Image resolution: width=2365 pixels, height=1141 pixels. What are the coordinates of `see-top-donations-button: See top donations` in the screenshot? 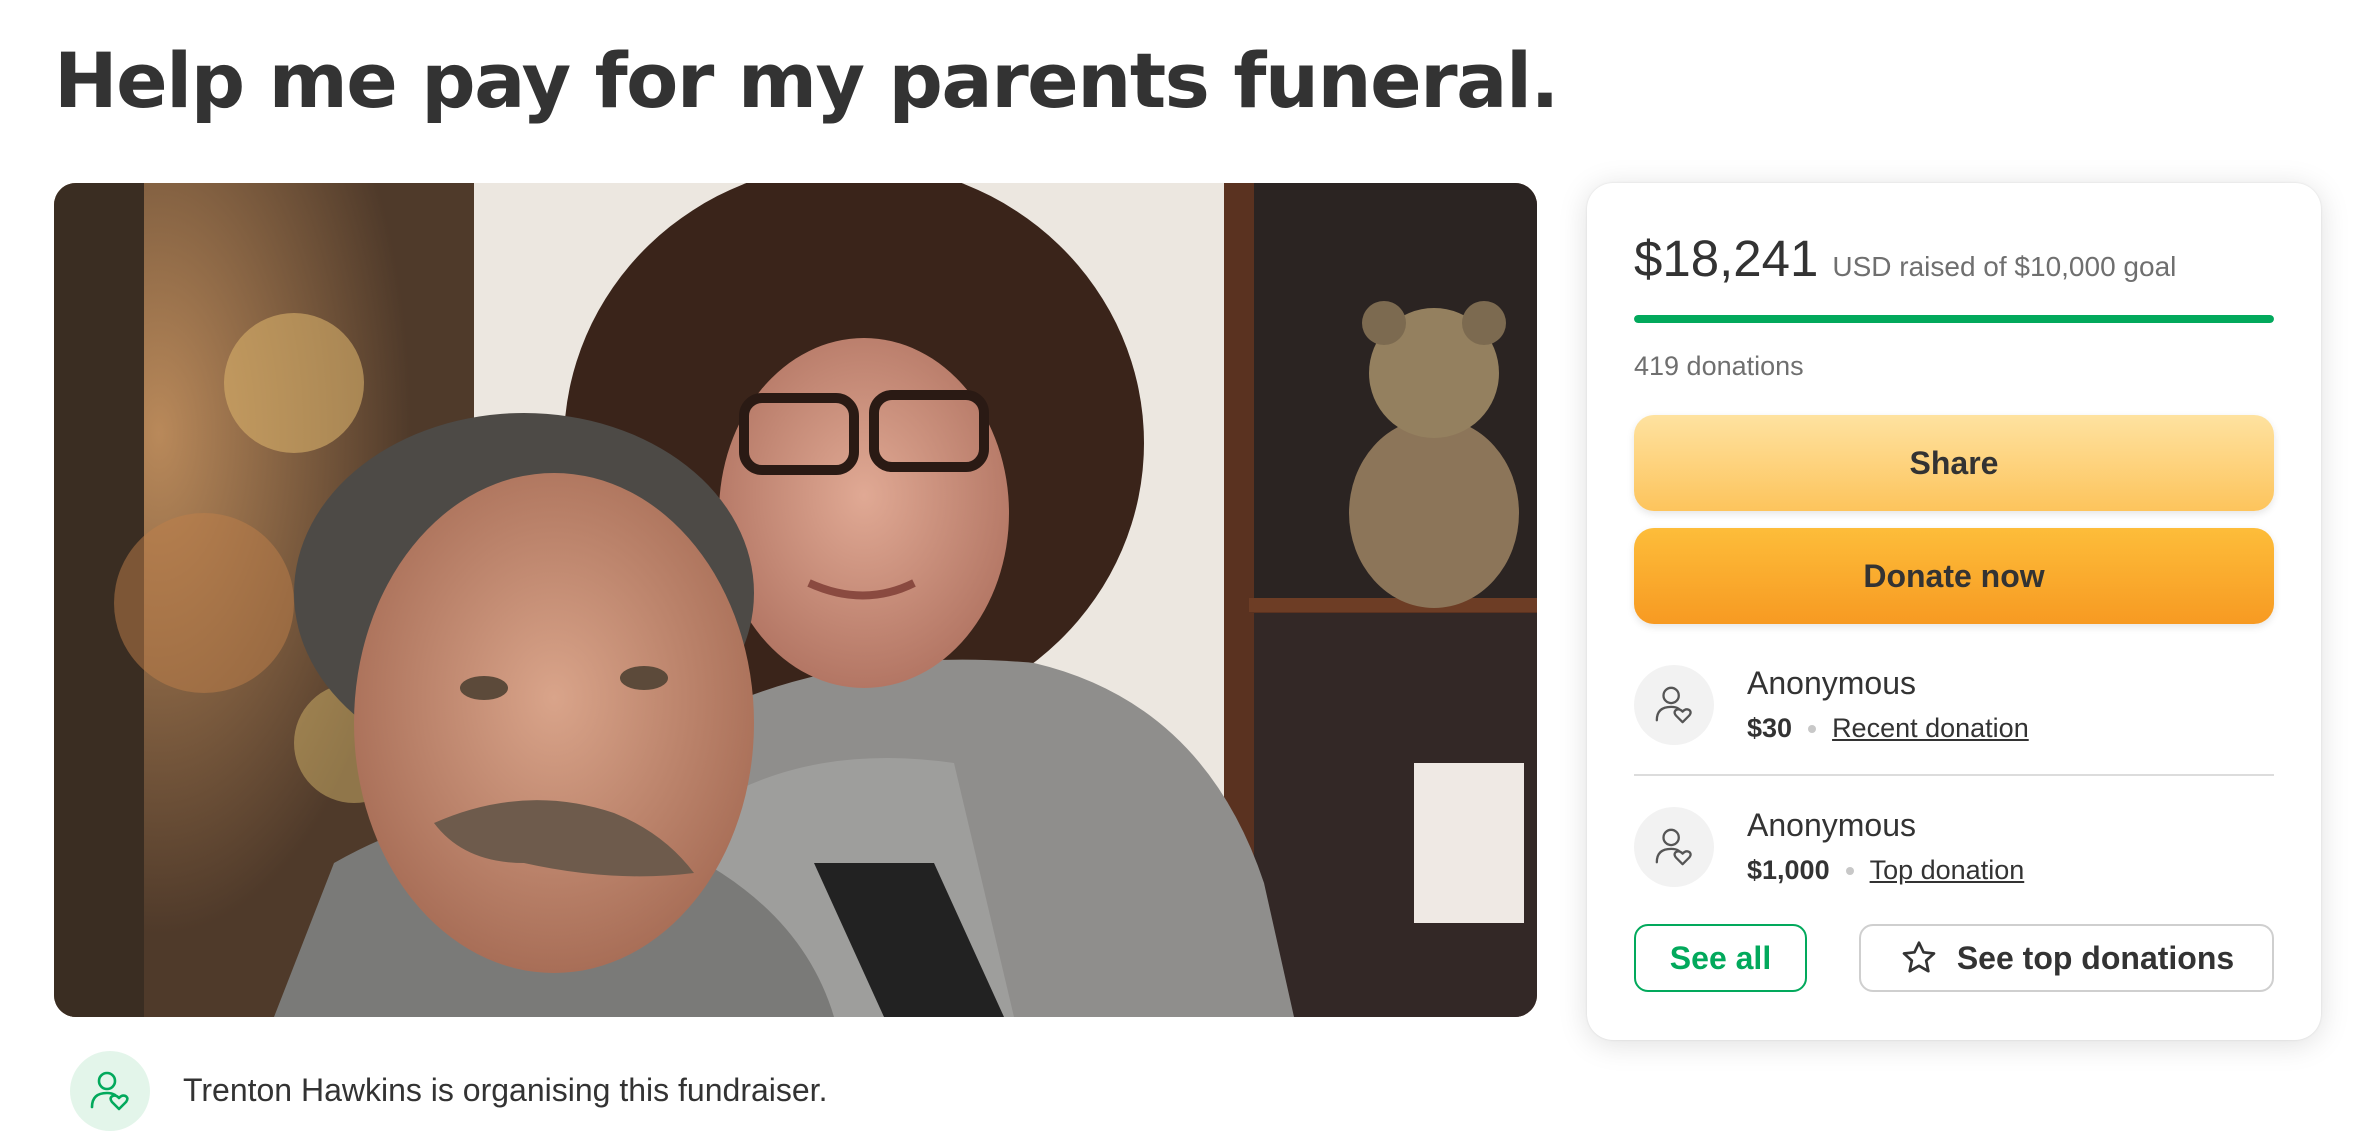 It's located at (2066, 958).